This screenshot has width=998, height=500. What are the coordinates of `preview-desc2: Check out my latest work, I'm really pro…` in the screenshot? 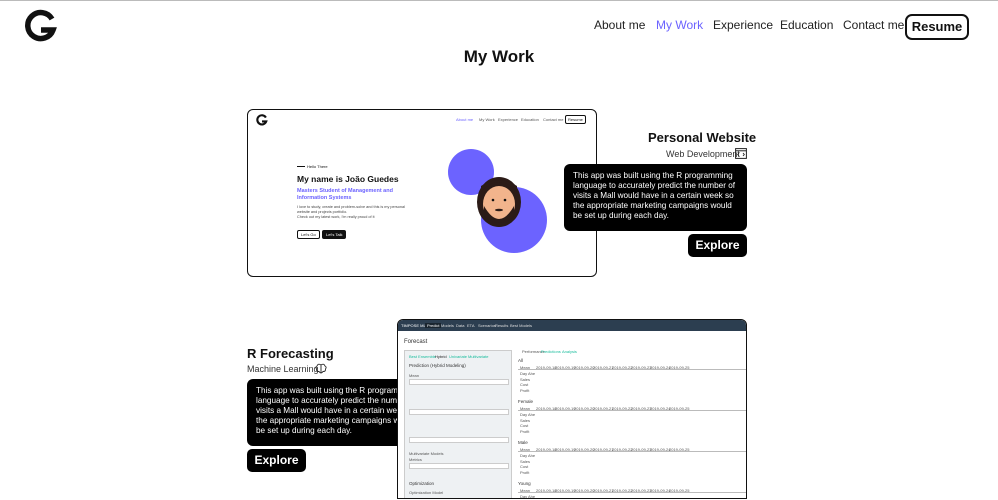 It's located at (336, 217).